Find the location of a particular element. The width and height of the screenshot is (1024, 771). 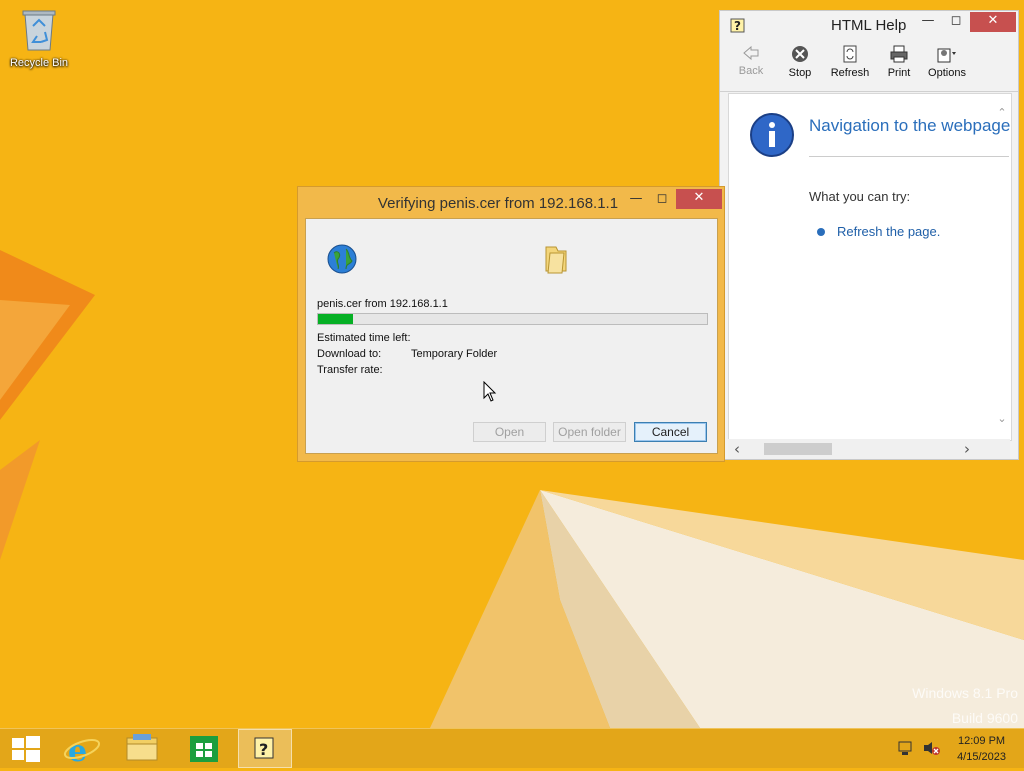

recycle-bin-desktop-icon: Recycle Bin is located at coordinates (39, 37).